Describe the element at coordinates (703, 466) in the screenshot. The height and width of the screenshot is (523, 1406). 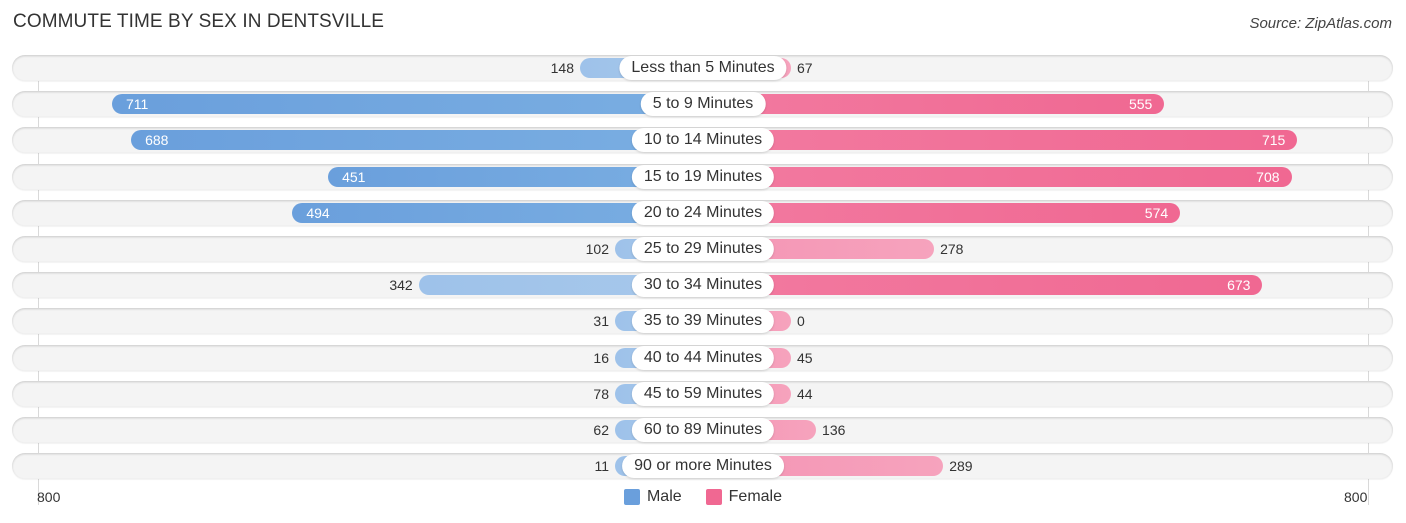
I see `category-label: 90 or more Minutes` at that location.